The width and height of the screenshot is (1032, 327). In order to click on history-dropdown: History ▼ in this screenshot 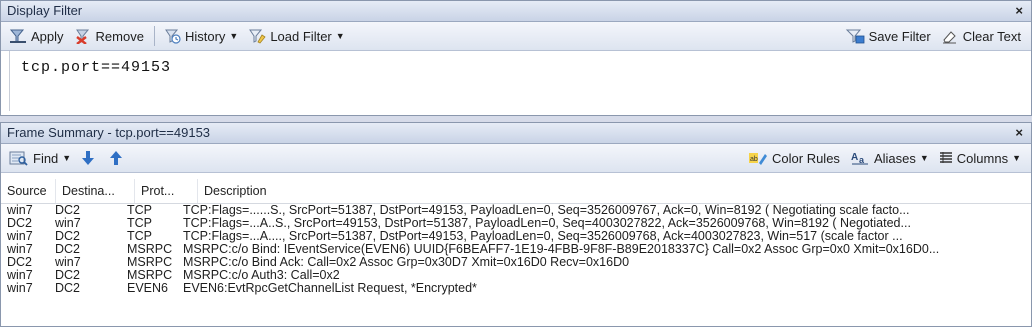, I will do `click(200, 36)`.